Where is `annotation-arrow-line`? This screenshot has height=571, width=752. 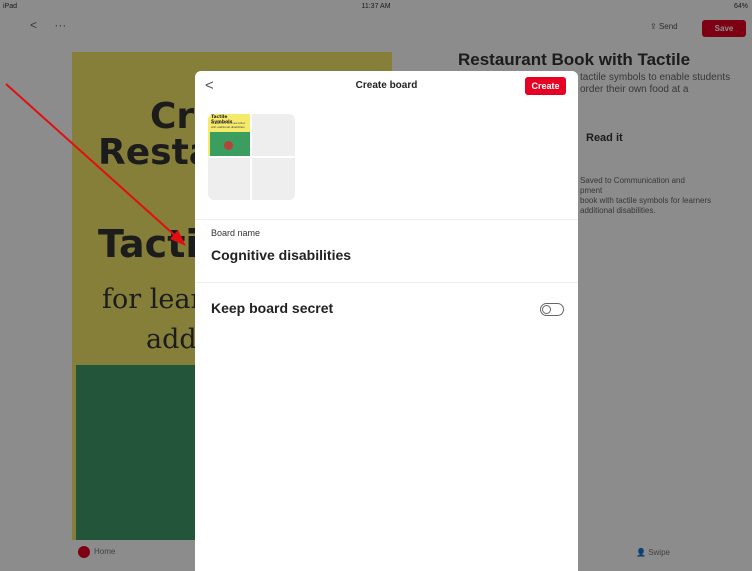
annotation-arrow-line is located at coordinates (93, 162).